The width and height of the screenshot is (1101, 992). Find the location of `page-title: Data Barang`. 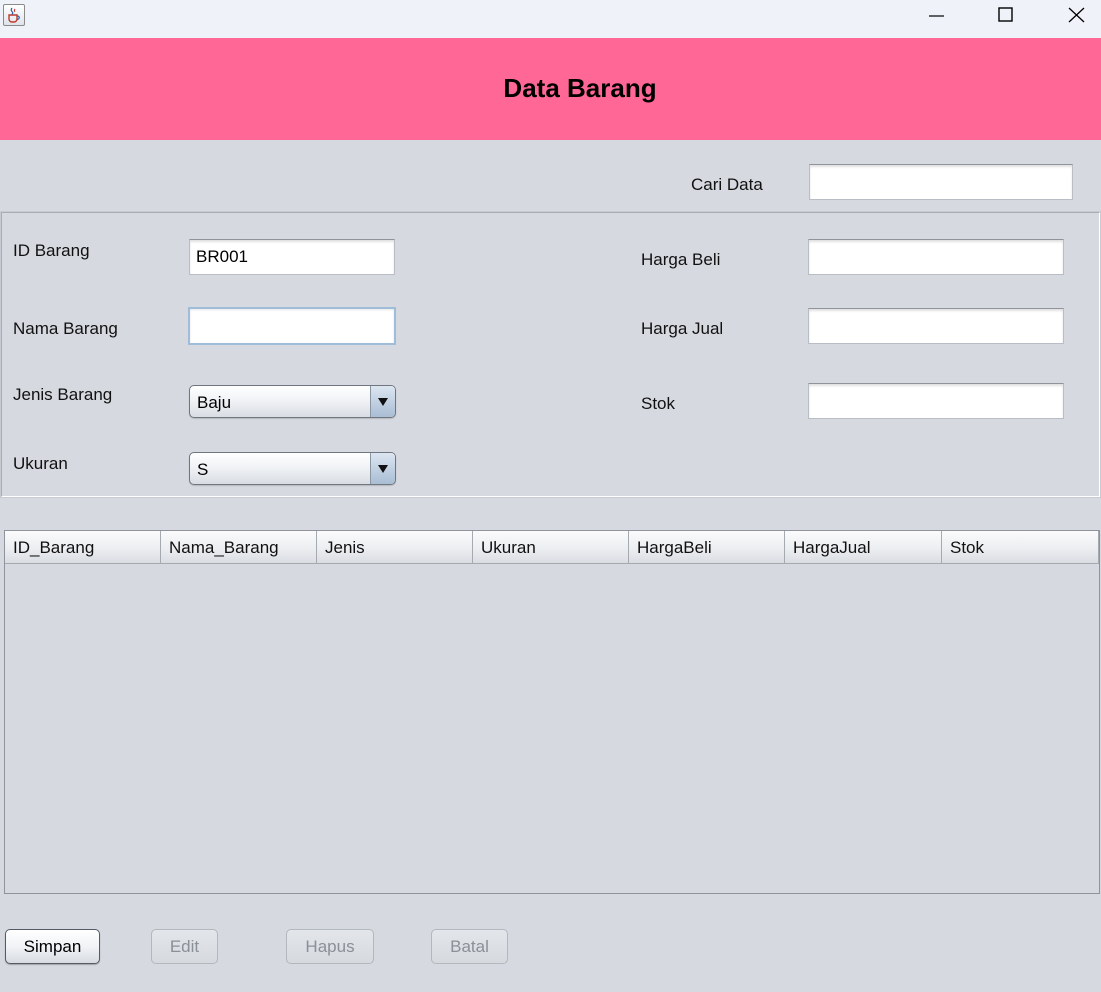

page-title: Data Barang is located at coordinates (580, 88).